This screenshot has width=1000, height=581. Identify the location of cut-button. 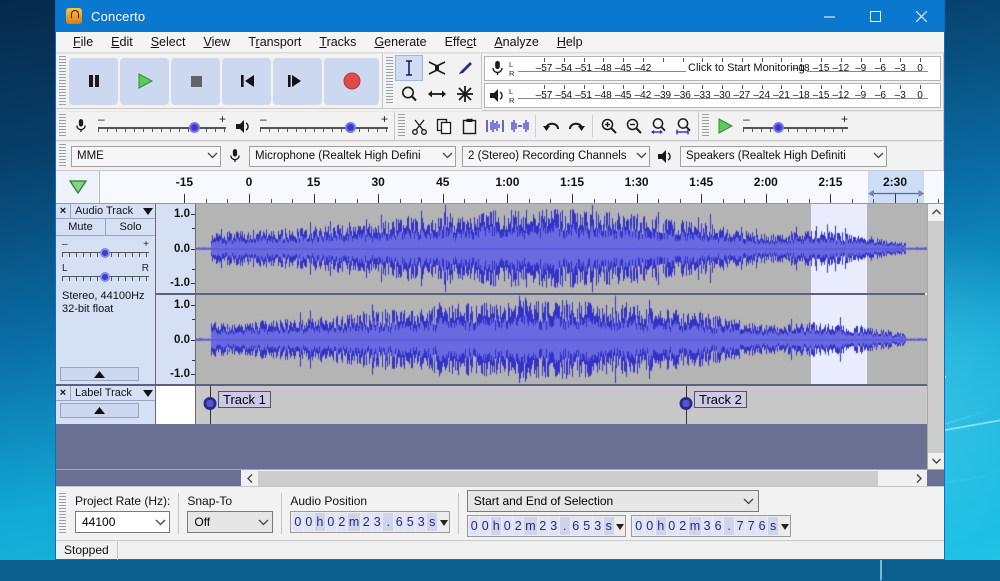
(419, 126).